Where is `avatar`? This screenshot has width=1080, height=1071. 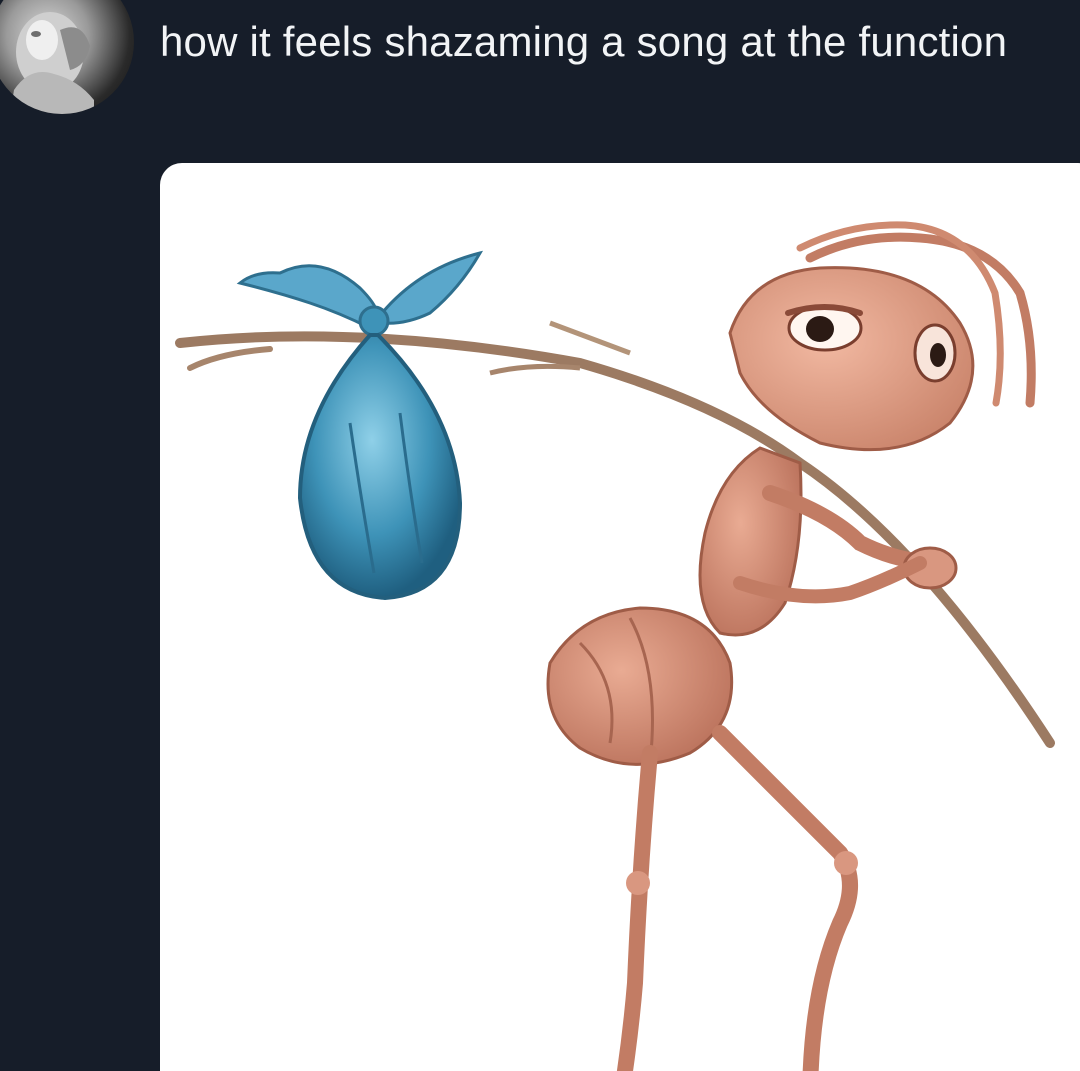 avatar is located at coordinates (67, 57).